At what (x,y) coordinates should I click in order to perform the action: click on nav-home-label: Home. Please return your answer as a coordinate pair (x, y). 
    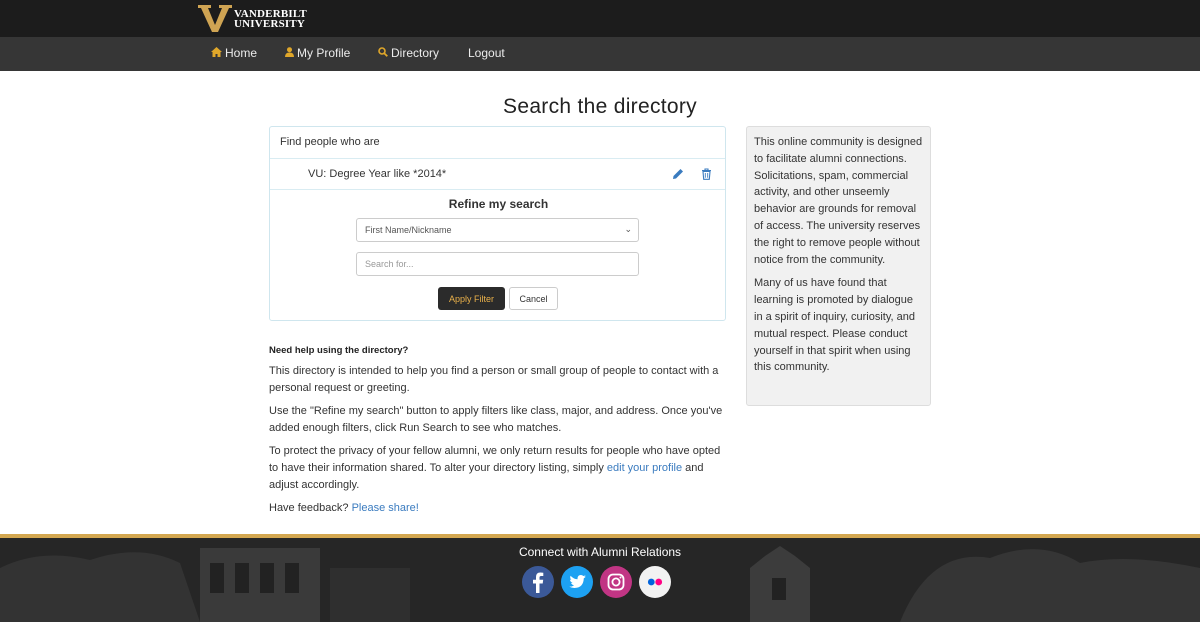
    Looking at the image, I should click on (241, 53).